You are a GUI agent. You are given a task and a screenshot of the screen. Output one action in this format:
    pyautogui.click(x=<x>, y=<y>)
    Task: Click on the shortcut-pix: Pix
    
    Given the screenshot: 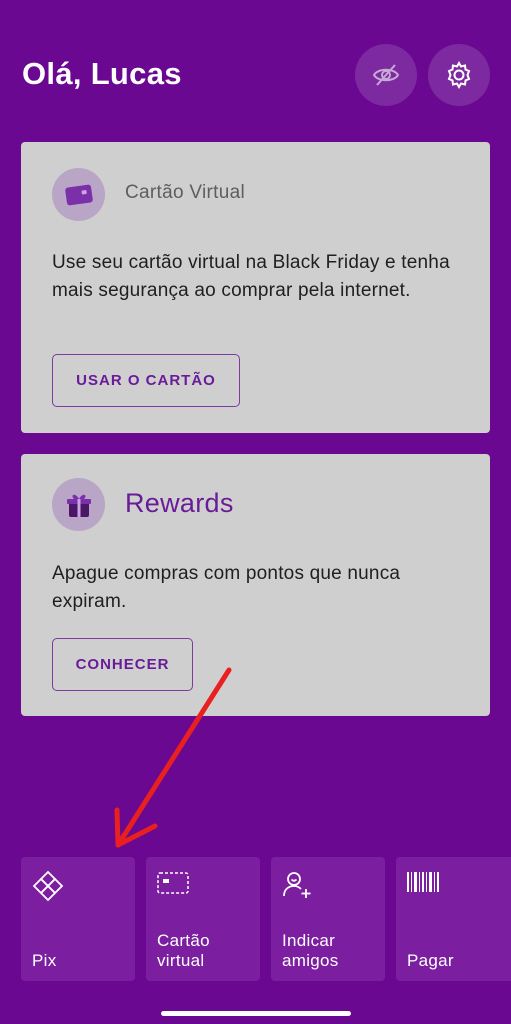 What is the action you would take?
    pyautogui.click(x=78, y=919)
    